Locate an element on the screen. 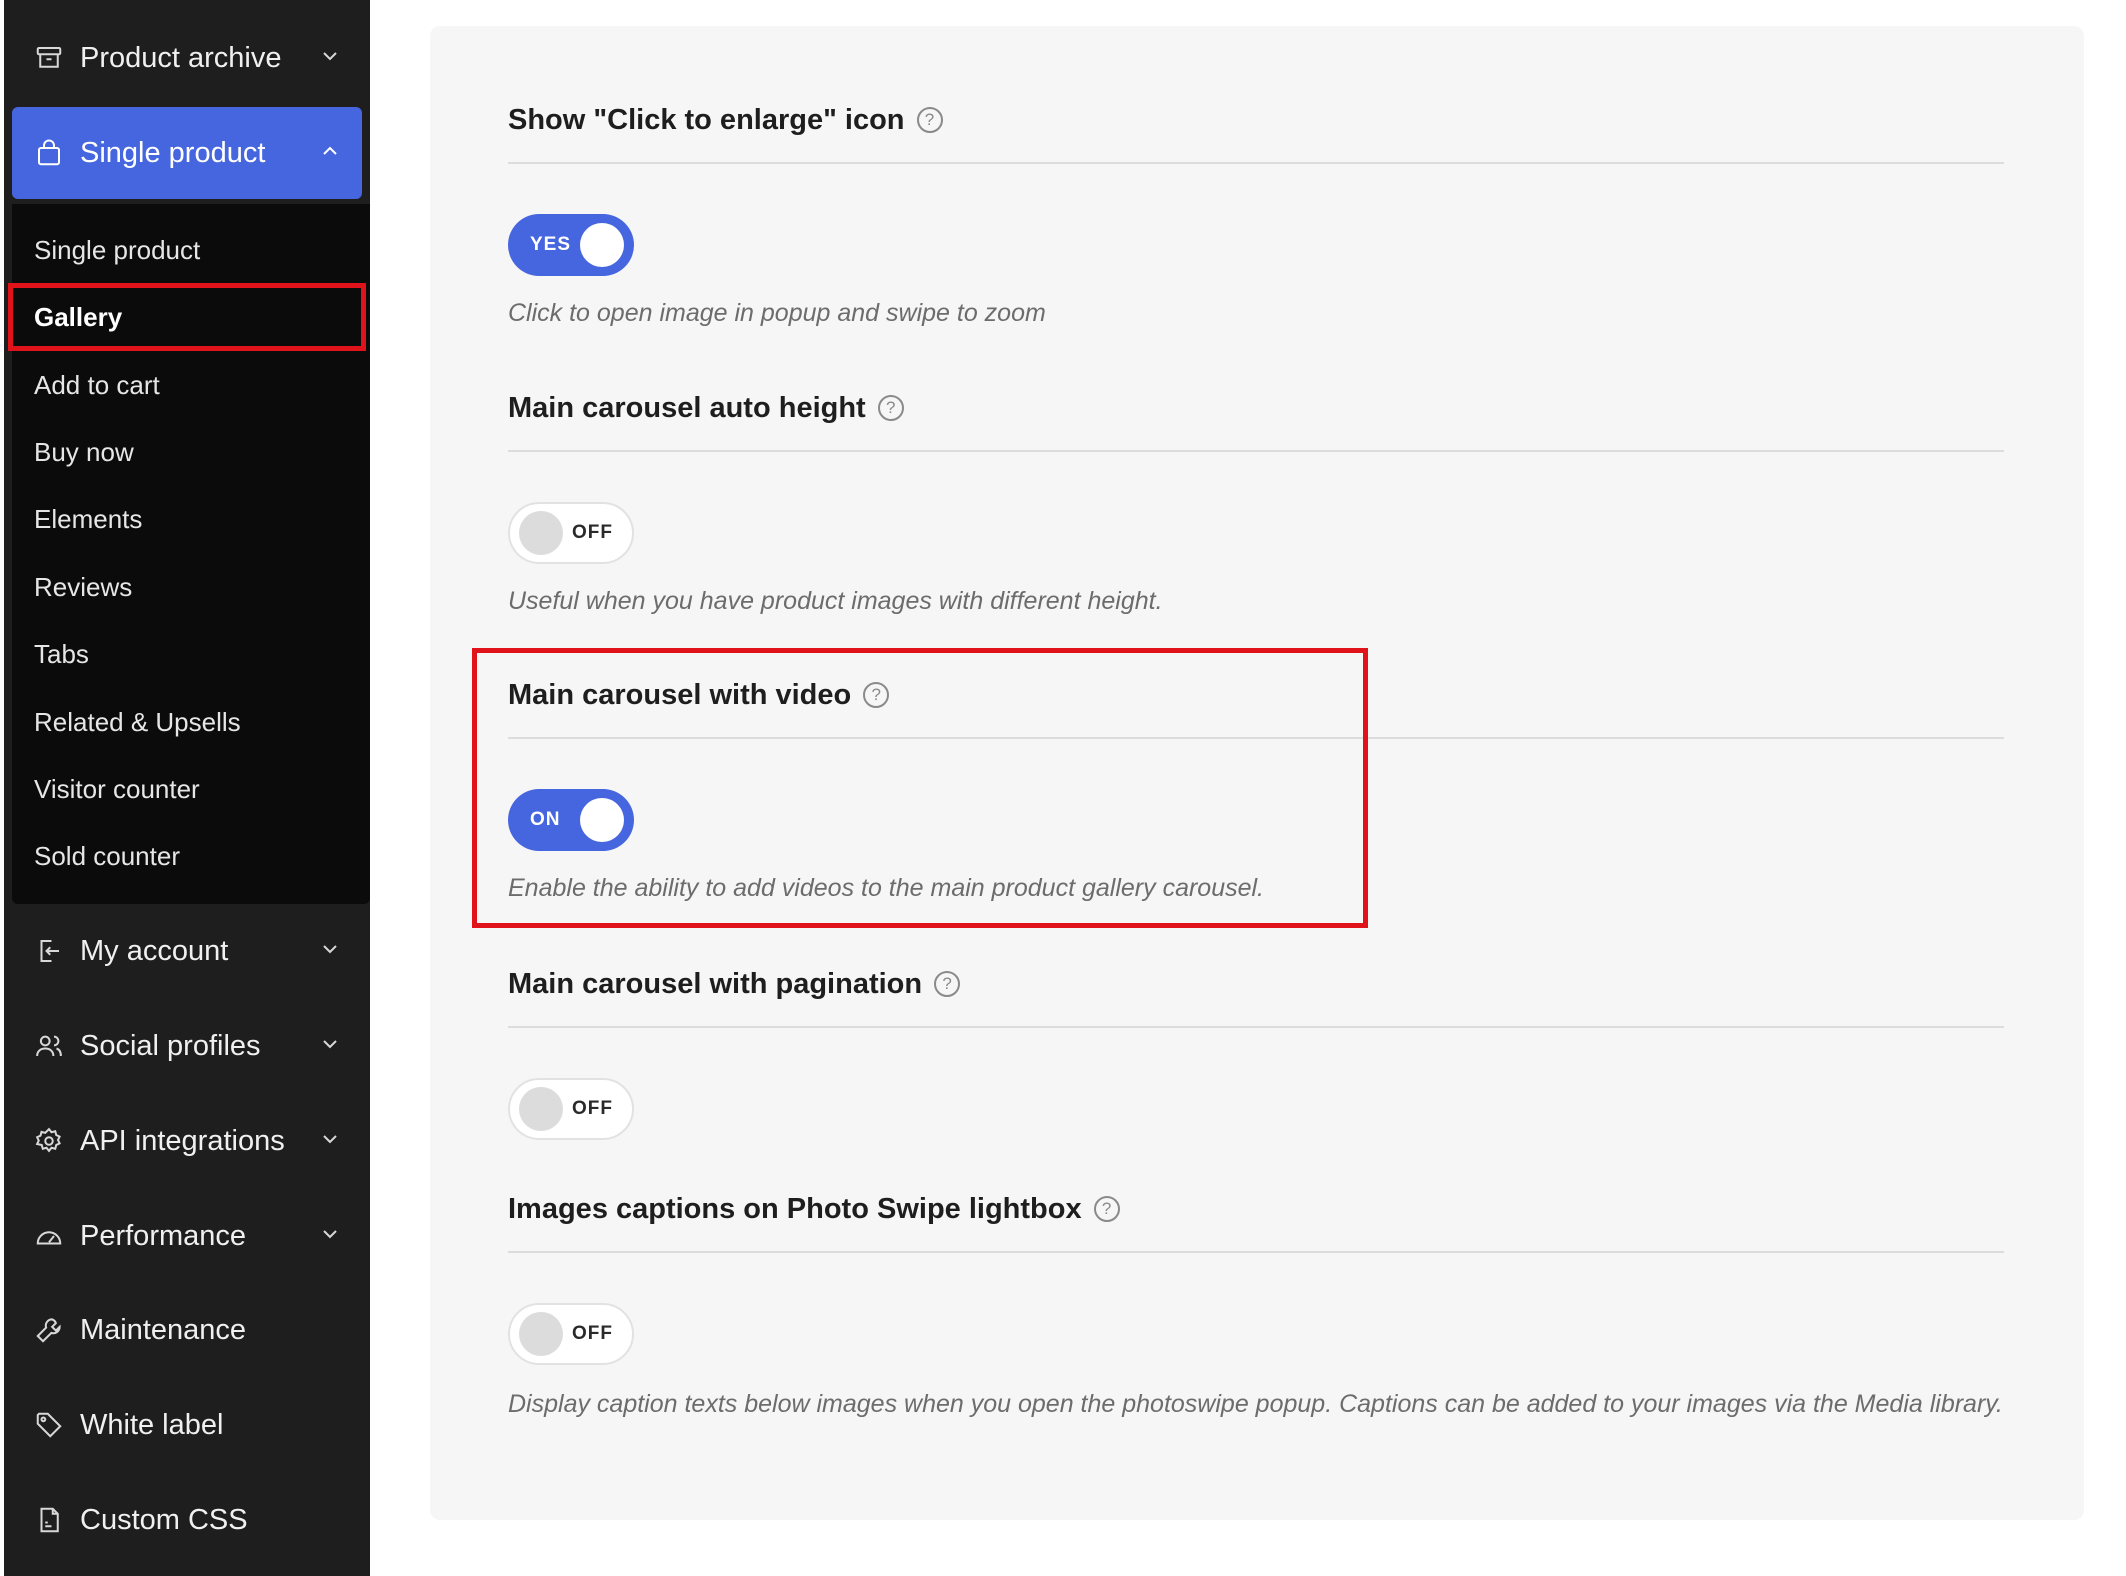 This screenshot has height=1576, width=2126. sidebar-item-label: Single product is located at coordinates (173, 152).